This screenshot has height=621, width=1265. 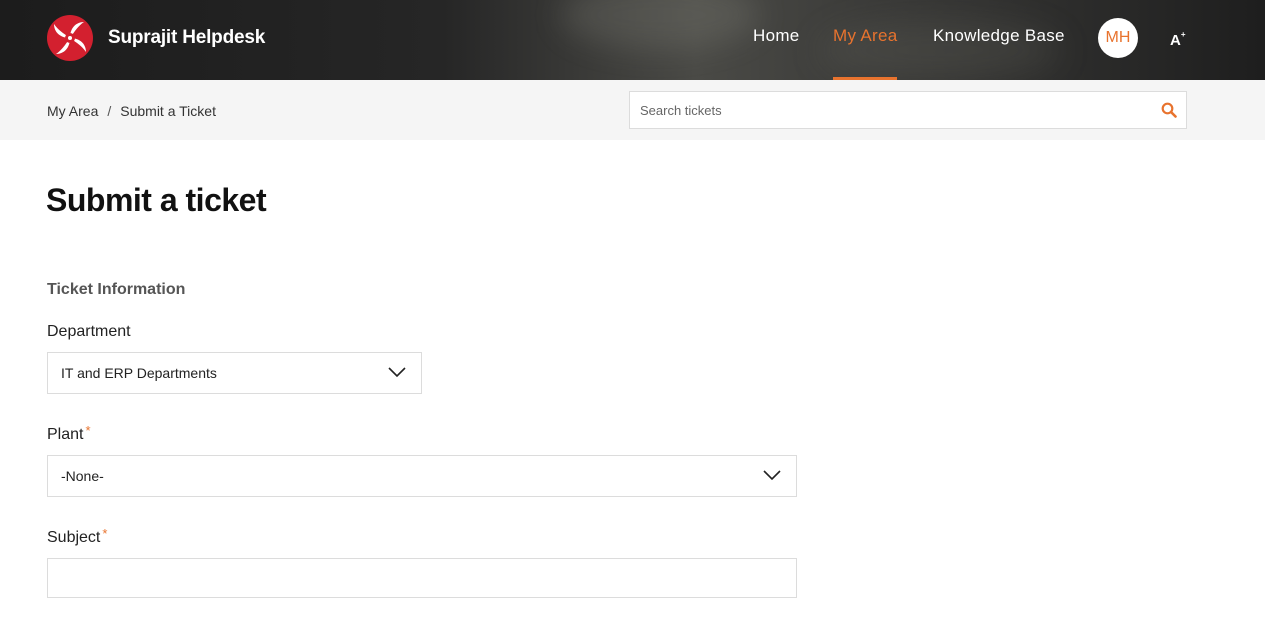 What do you see at coordinates (77, 536) in the screenshot?
I see `subject-label: Subject *` at bounding box center [77, 536].